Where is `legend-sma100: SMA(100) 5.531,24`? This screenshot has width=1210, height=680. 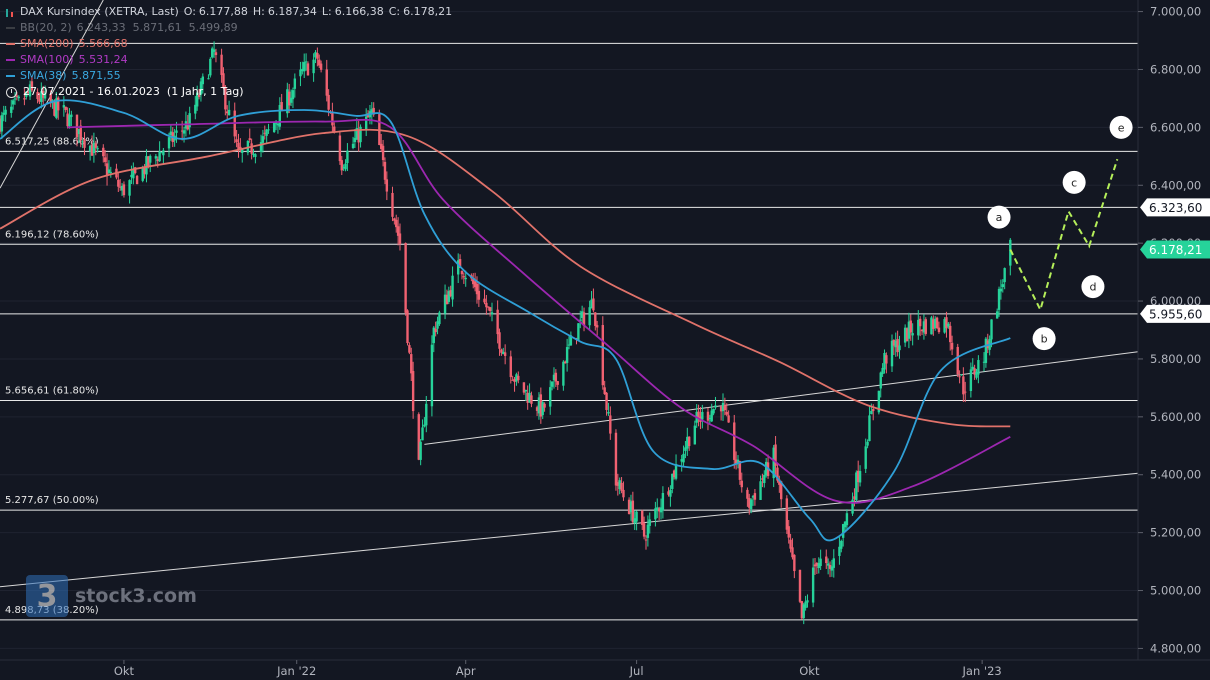
legend-sma100: SMA(100) 5.531,24 is located at coordinates (228, 60).